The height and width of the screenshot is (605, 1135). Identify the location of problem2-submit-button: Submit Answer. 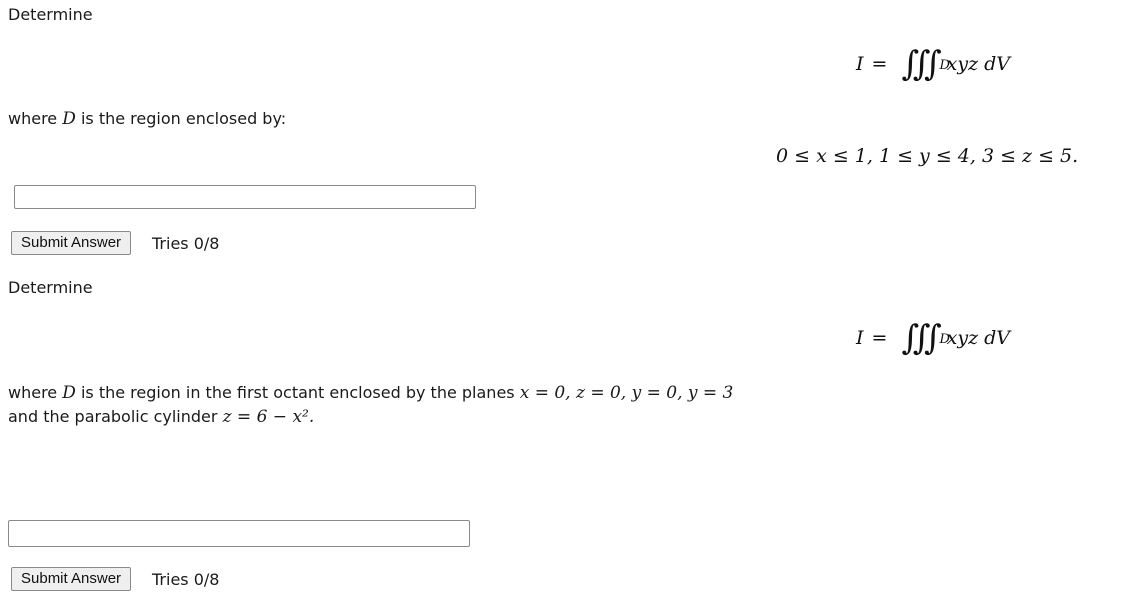
(71, 579).